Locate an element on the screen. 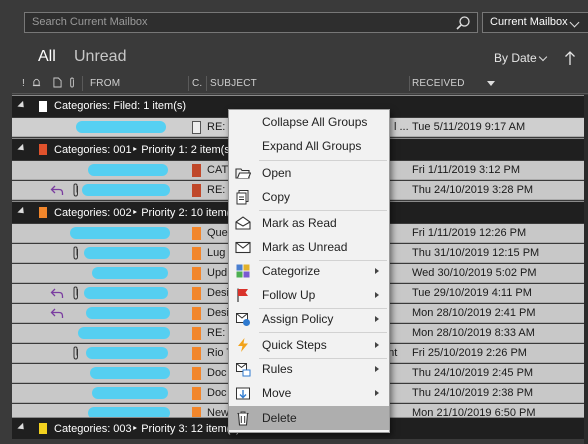 The height and width of the screenshot is (444, 588). received-column: RECEIVED is located at coordinates (438, 83).